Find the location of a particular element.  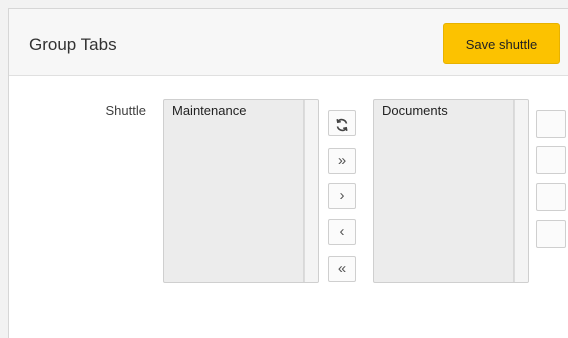

move-all-button: » is located at coordinates (342, 161).